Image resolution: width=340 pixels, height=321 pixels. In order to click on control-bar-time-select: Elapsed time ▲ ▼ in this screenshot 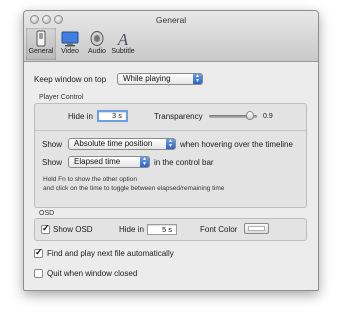, I will do `click(109, 162)`.